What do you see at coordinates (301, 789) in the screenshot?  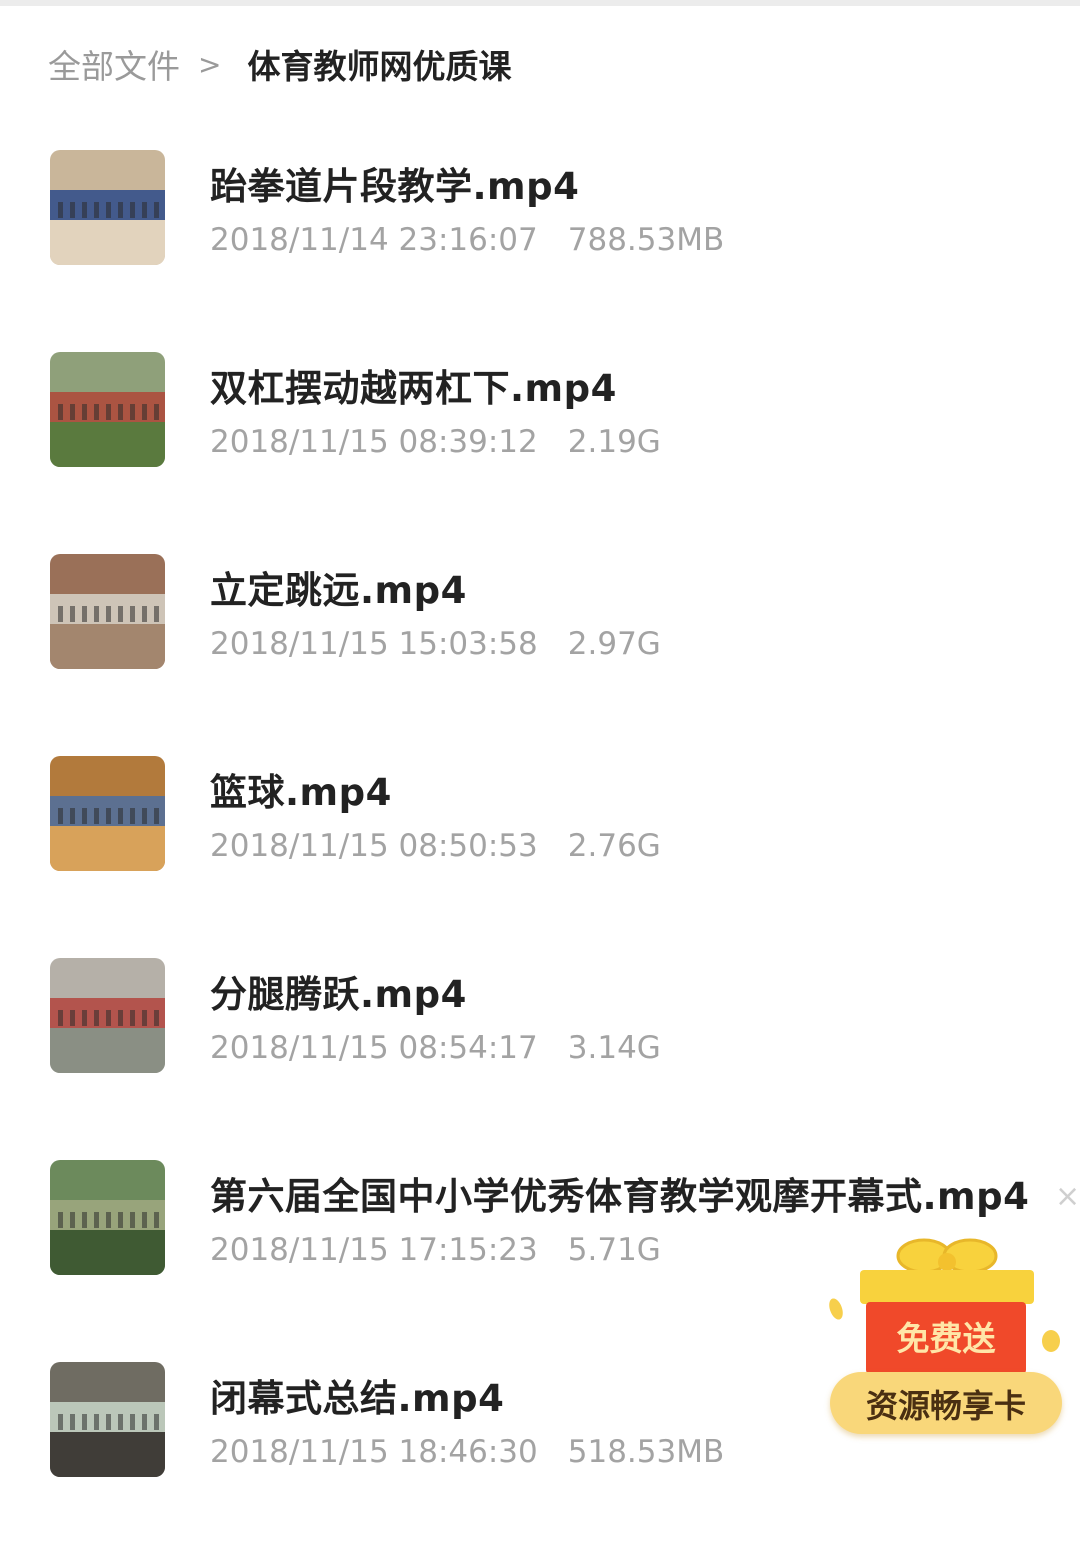 I see `file-name: 篮球.mp4` at bounding box center [301, 789].